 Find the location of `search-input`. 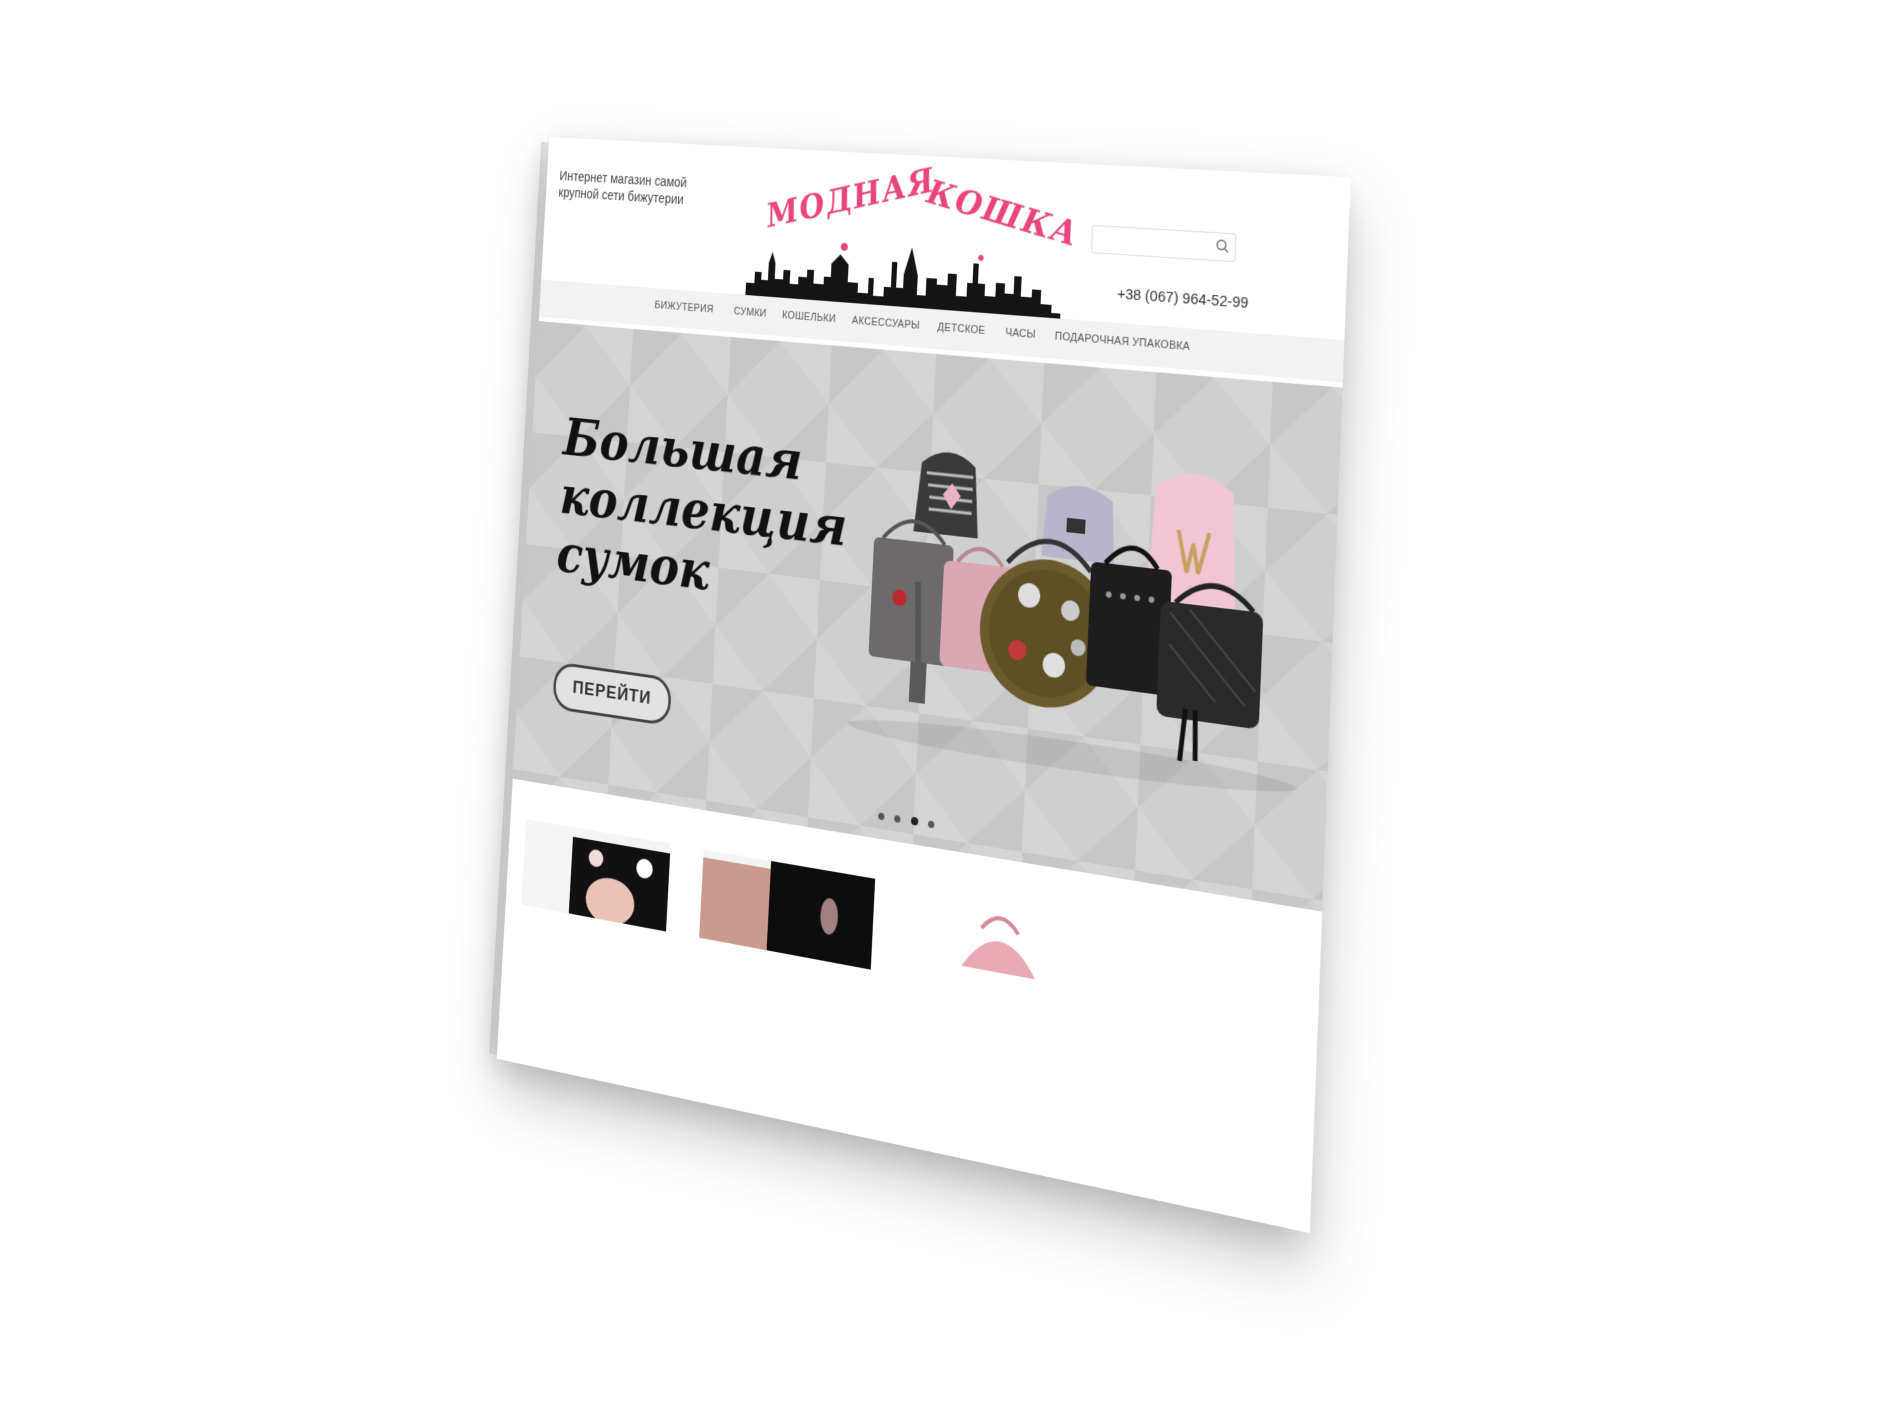

search-input is located at coordinates (1156, 244).